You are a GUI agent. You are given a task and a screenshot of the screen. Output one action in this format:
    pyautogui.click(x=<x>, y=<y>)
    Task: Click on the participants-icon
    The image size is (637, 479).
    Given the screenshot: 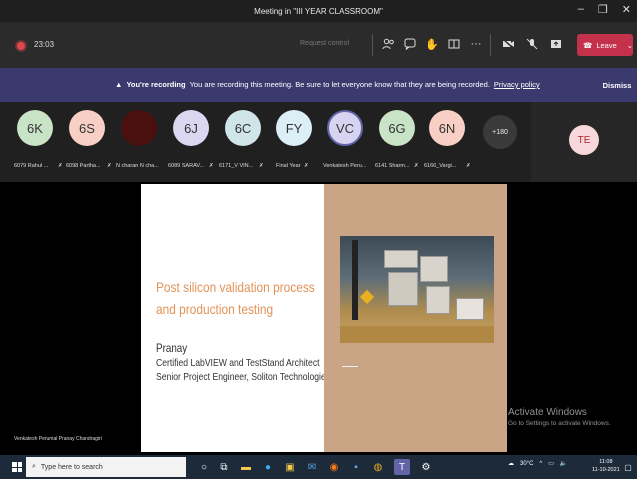 What is the action you would take?
    pyautogui.click(x=388, y=44)
    